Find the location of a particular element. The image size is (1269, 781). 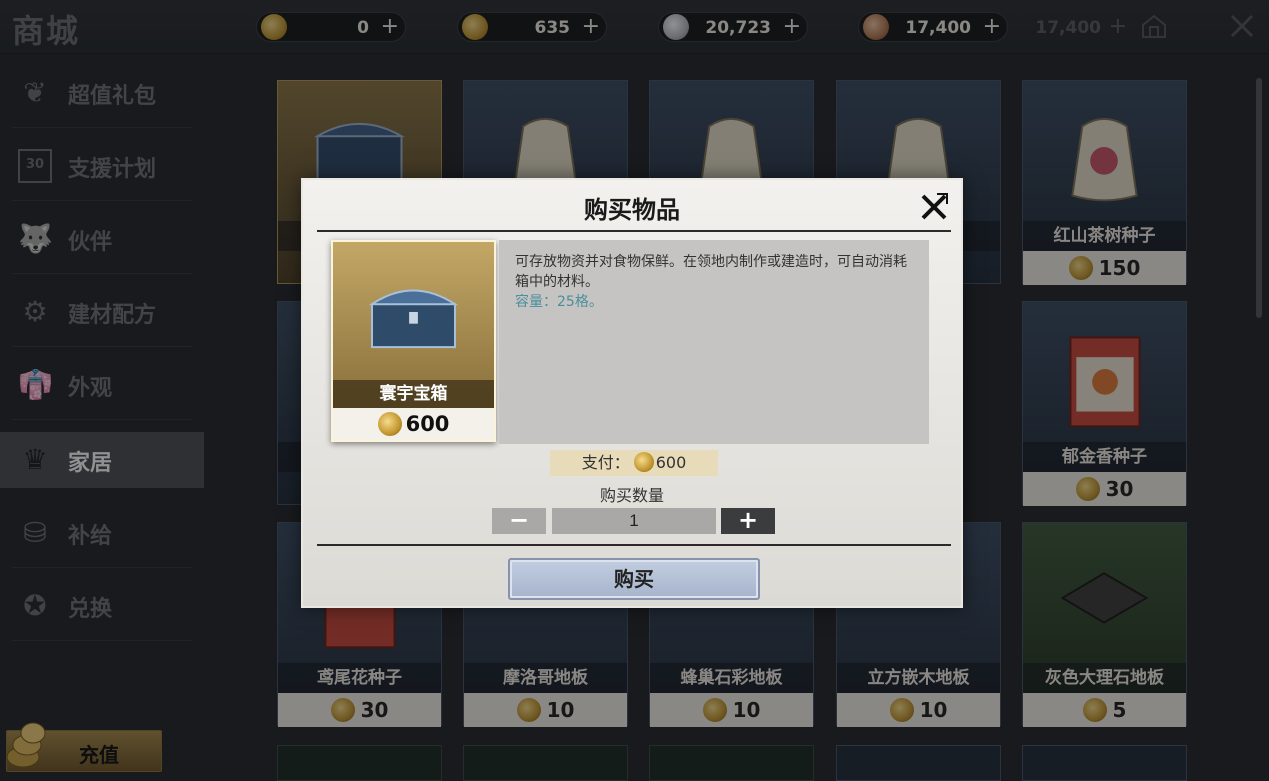

quantity-input is located at coordinates (634, 521).